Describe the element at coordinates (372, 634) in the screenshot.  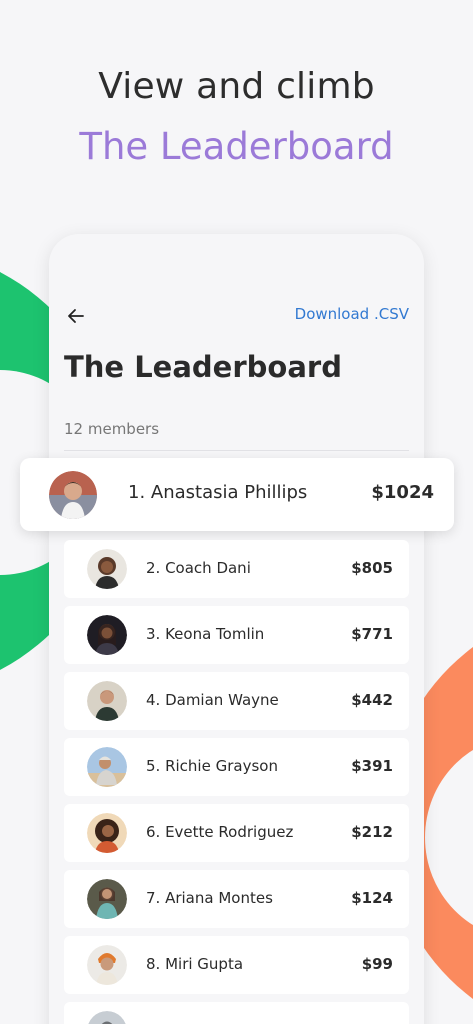
I see `leader-amount: $771` at that location.